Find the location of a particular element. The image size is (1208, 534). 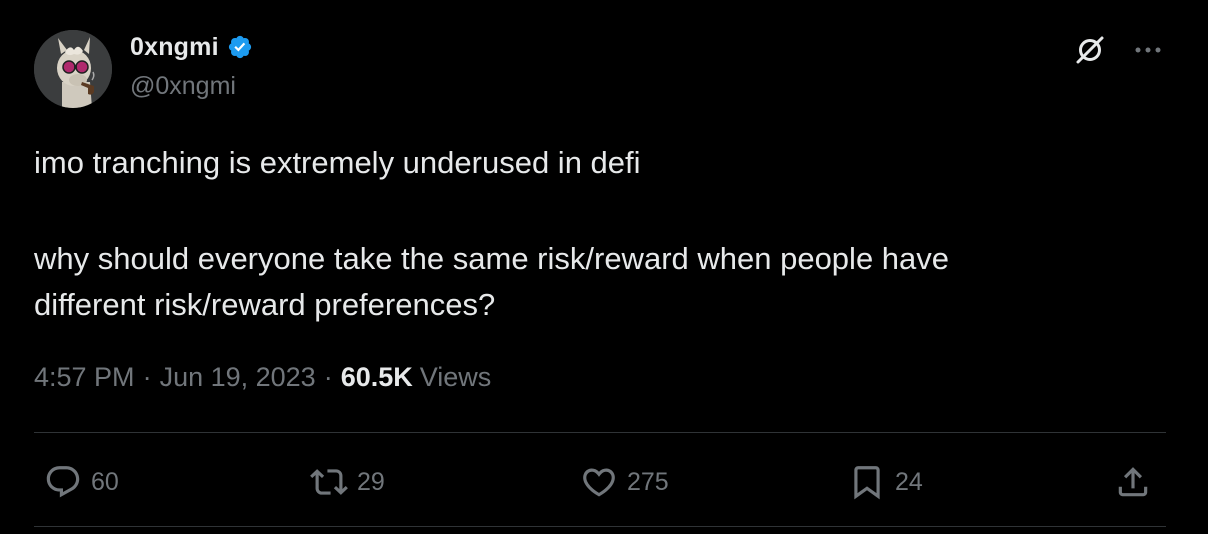

tweet-paragraph-2-line-2: different risk/reward preferences? is located at coordinates (265, 304).